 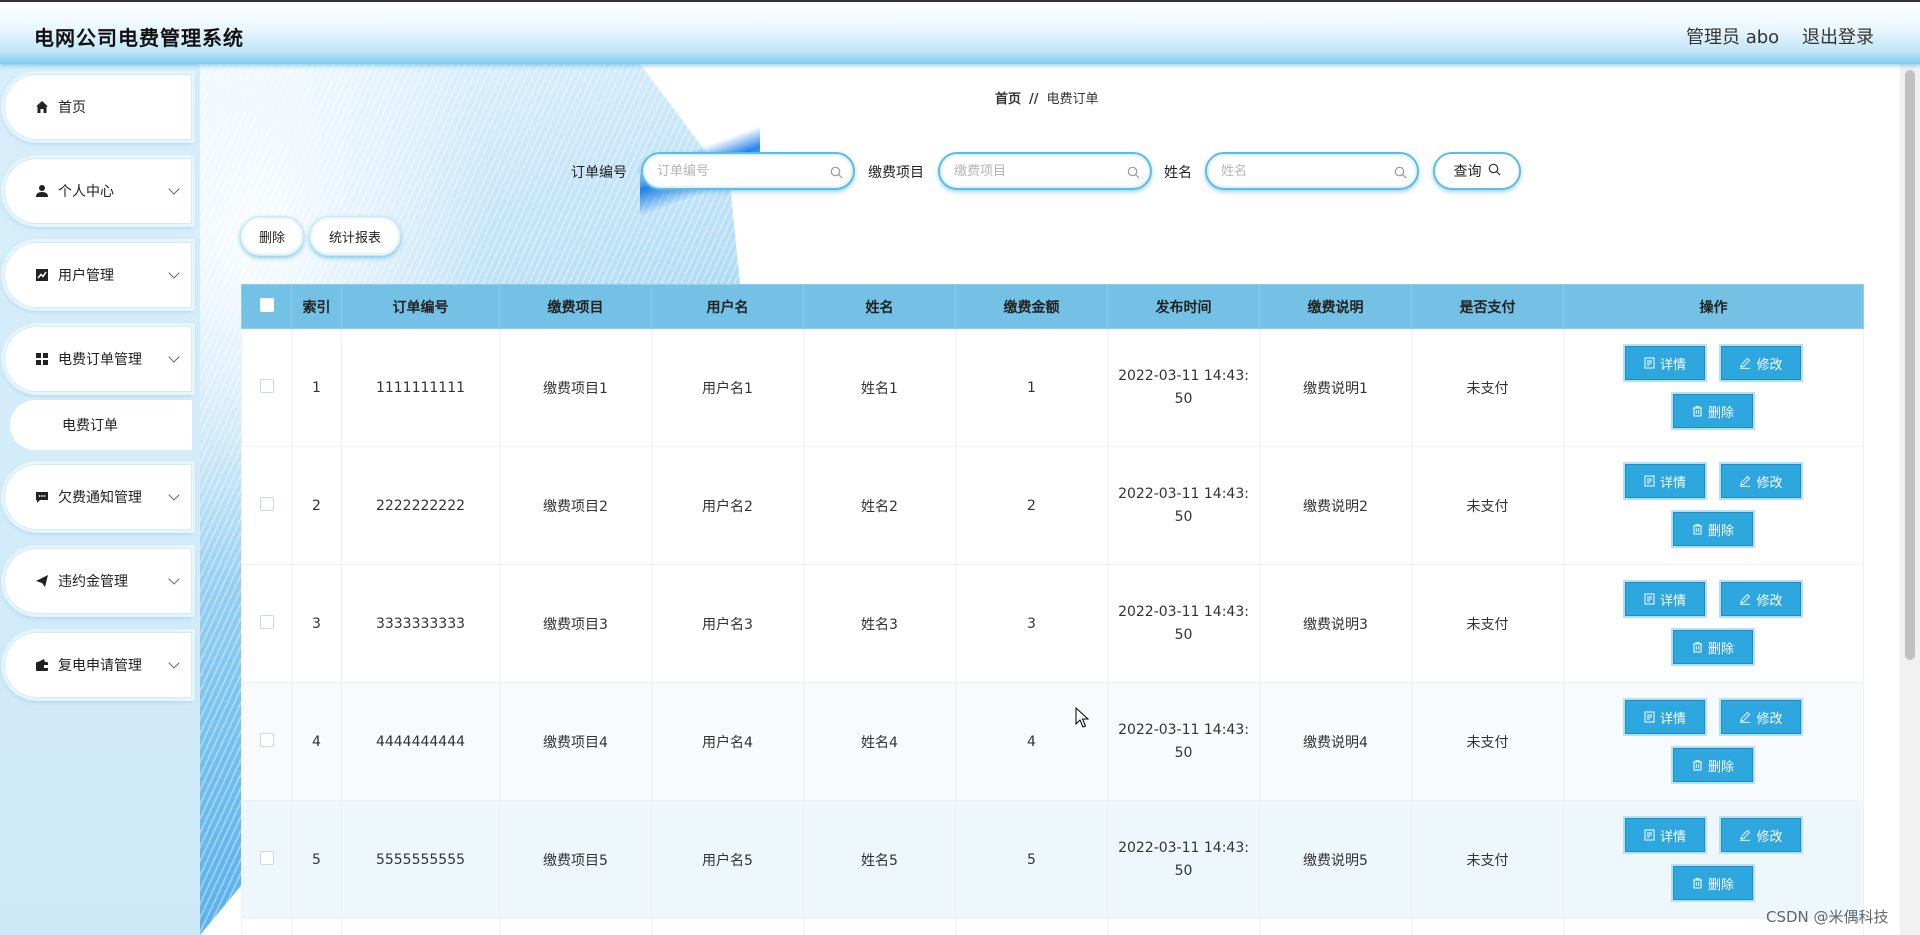 What do you see at coordinates (101, 425) in the screenshot?
I see `sidebar-subitem-electricity-order: 电费订单` at bounding box center [101, 425].